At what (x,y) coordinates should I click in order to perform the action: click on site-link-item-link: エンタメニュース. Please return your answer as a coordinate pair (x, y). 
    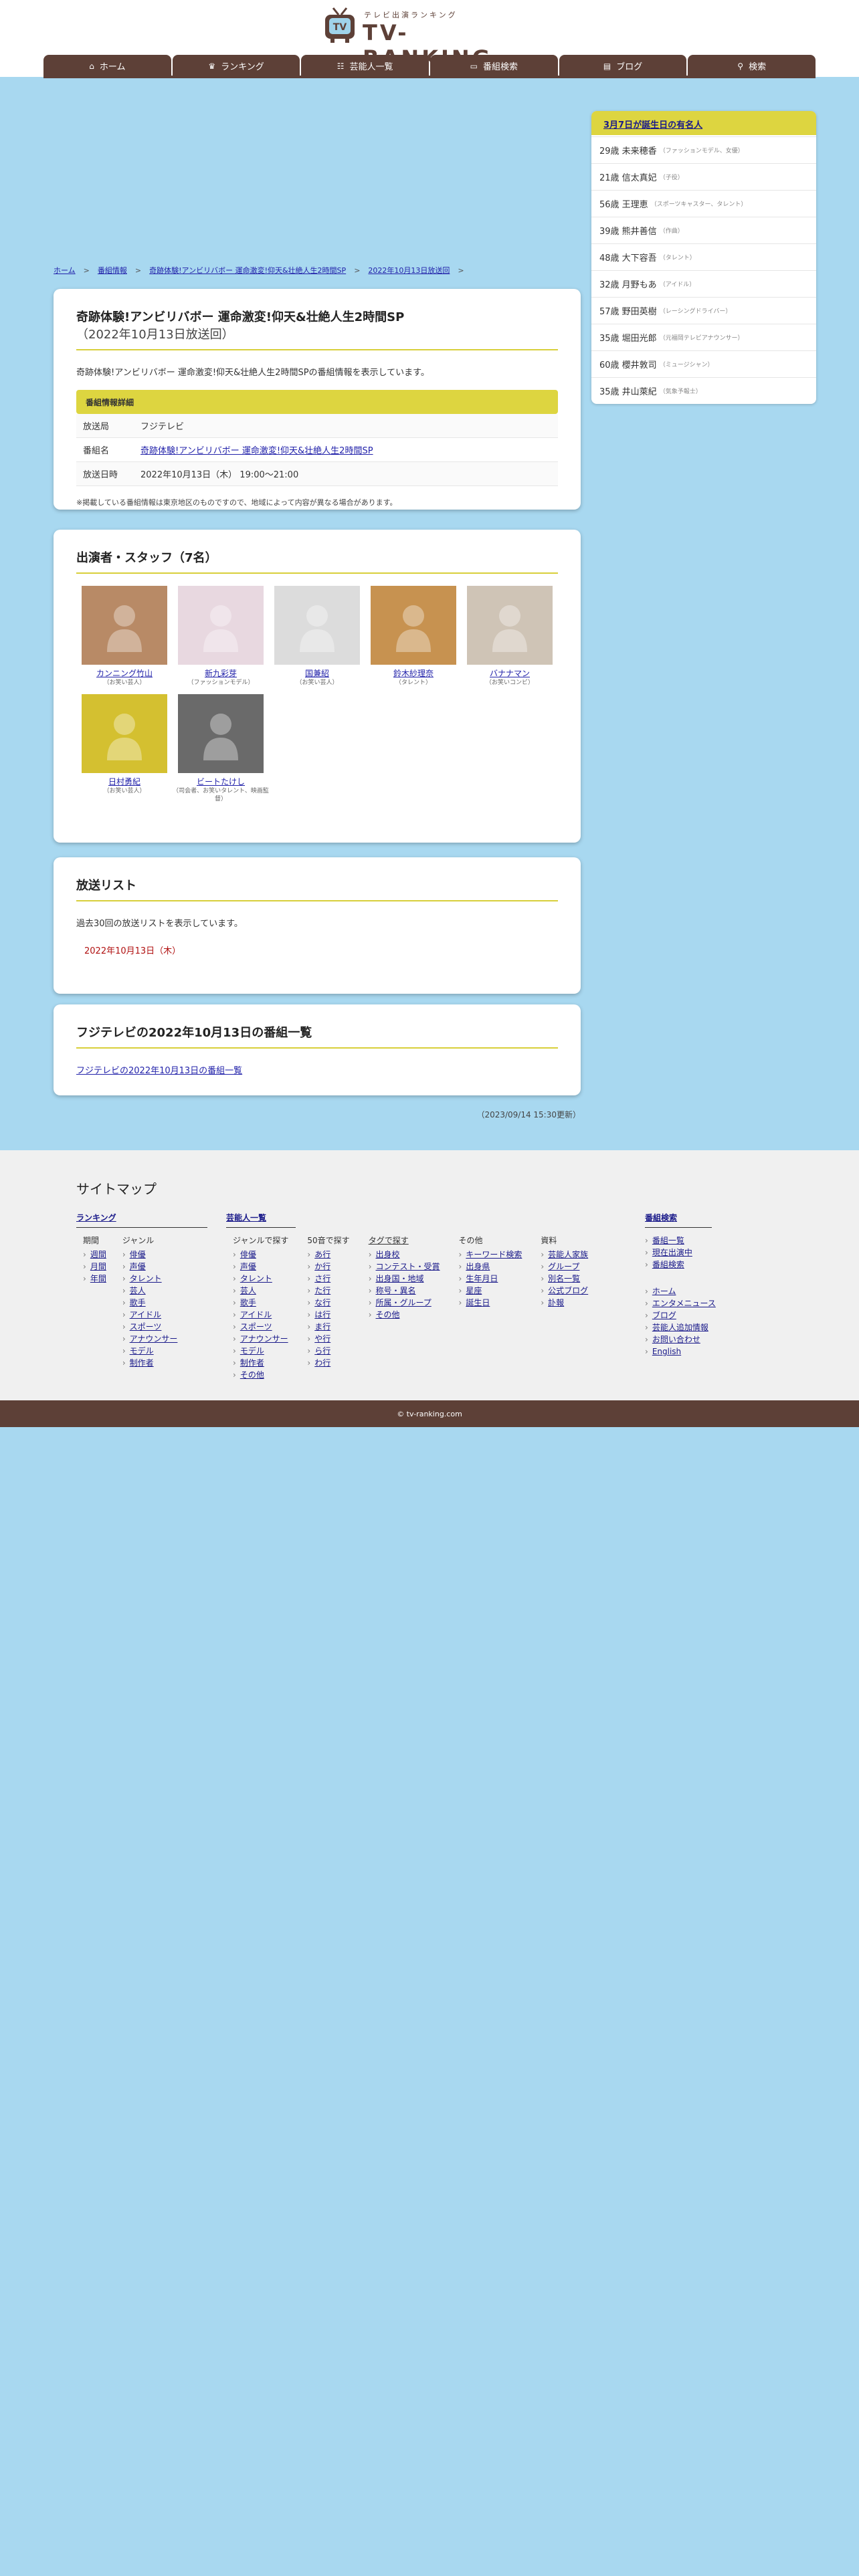
    Looking at the image, I should click on (684, 1303).